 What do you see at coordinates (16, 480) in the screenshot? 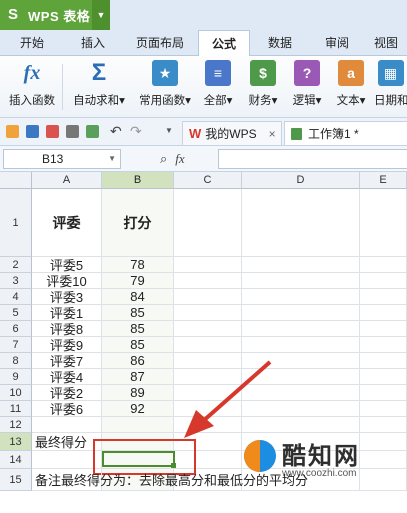
I see `row-header-15: 15` at bounding box center [16, 480].